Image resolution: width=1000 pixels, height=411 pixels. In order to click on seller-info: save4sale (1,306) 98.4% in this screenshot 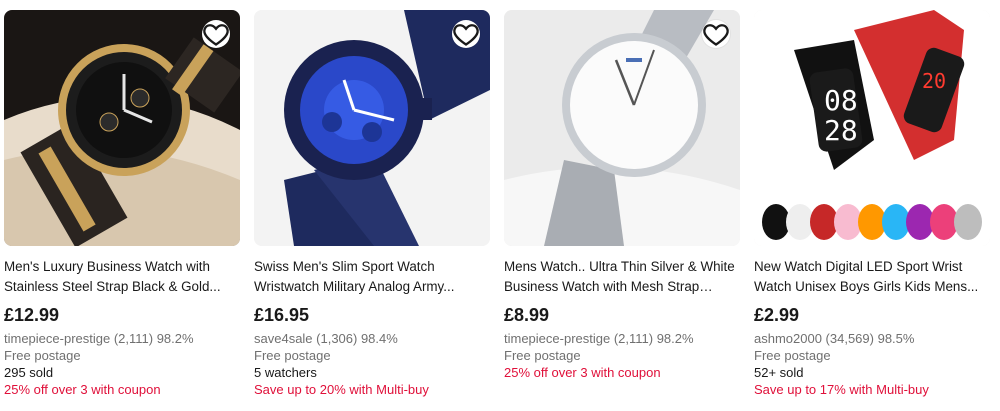, I will do `click(326, 338)`.